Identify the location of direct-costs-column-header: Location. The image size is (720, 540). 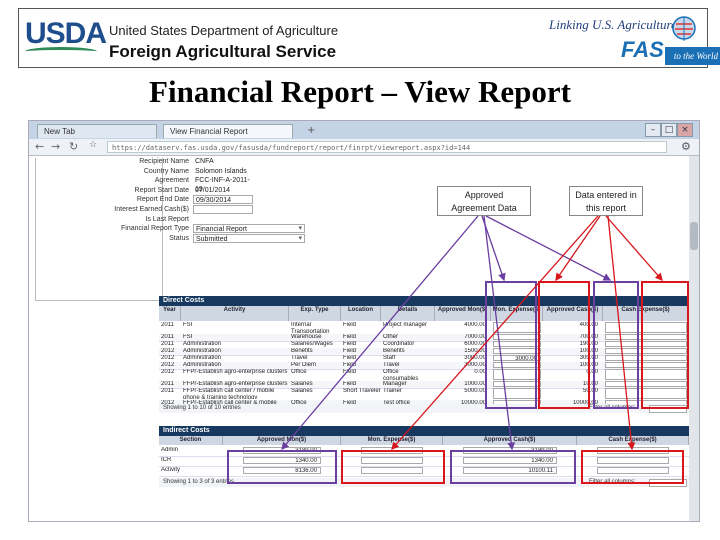
(361, 313).